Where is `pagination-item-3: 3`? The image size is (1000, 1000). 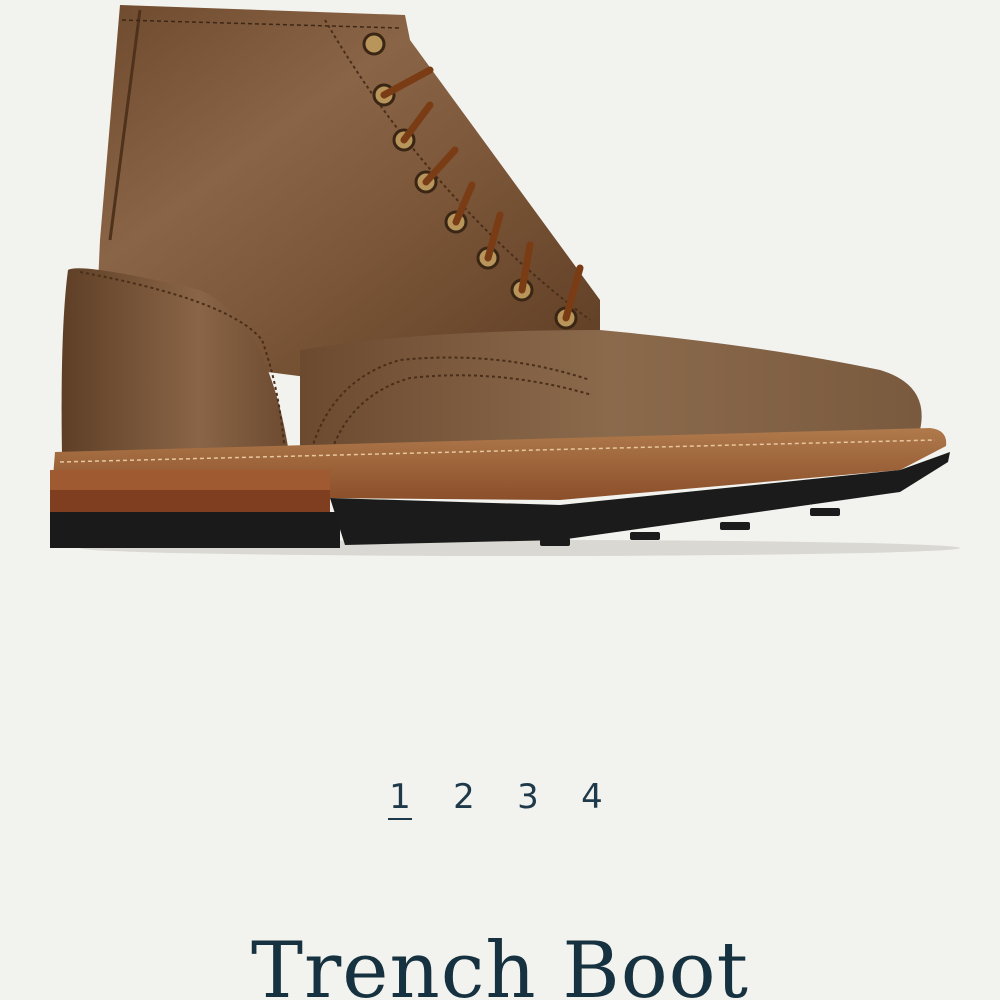 pagination-item-3: 3 is located at coordinates (528, 797).